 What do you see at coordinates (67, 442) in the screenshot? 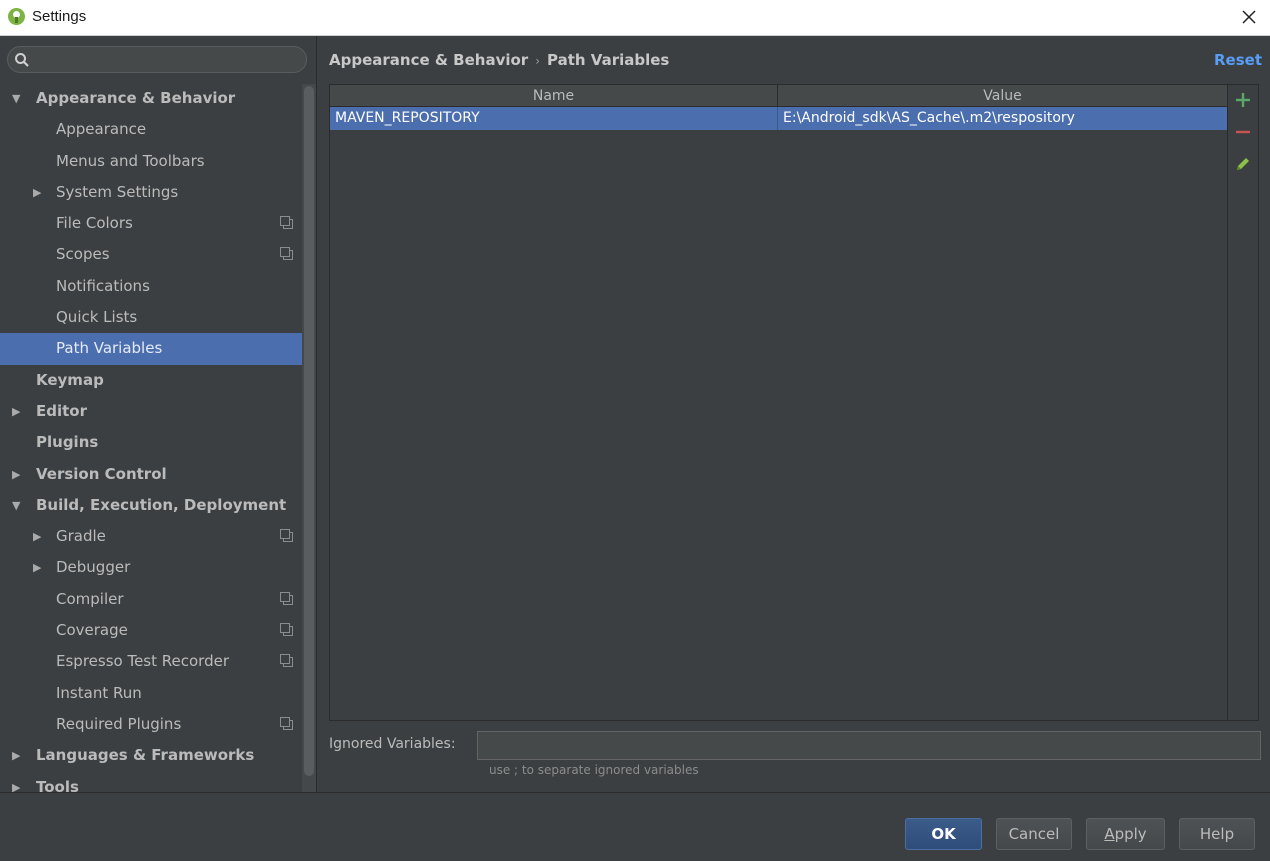
I see `sidebar-item-label: Plugins` at bounding box center [67, 442].